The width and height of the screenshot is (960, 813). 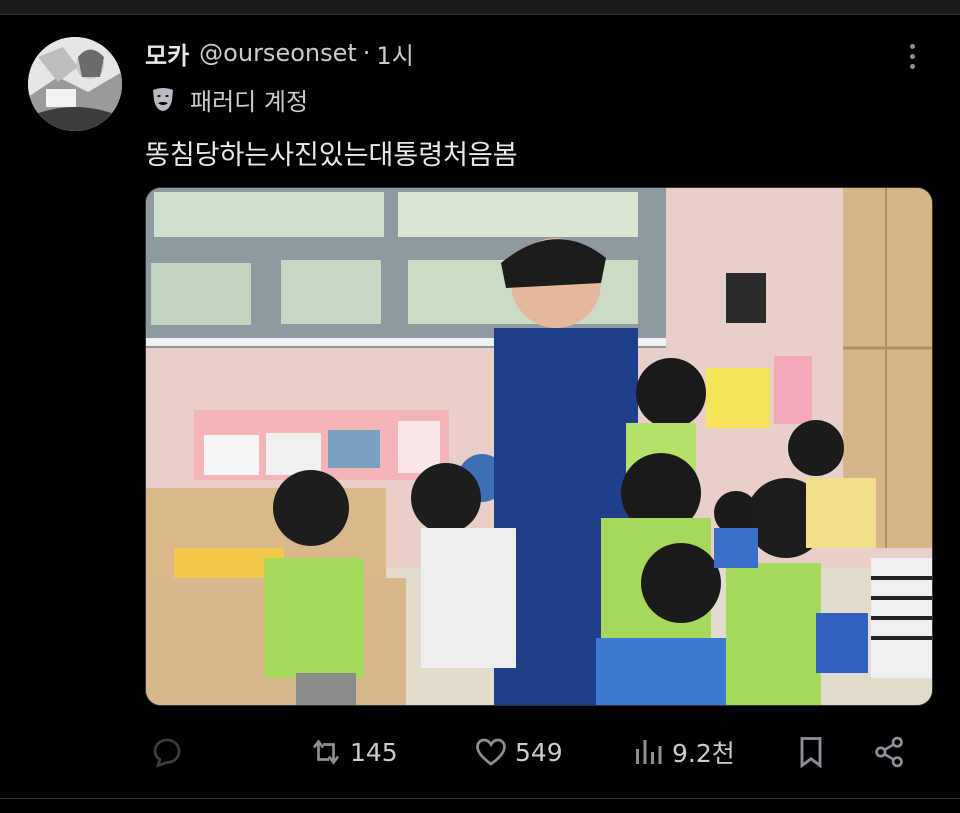 I want to click on author-name: 모카, so click(x=167, y=53).